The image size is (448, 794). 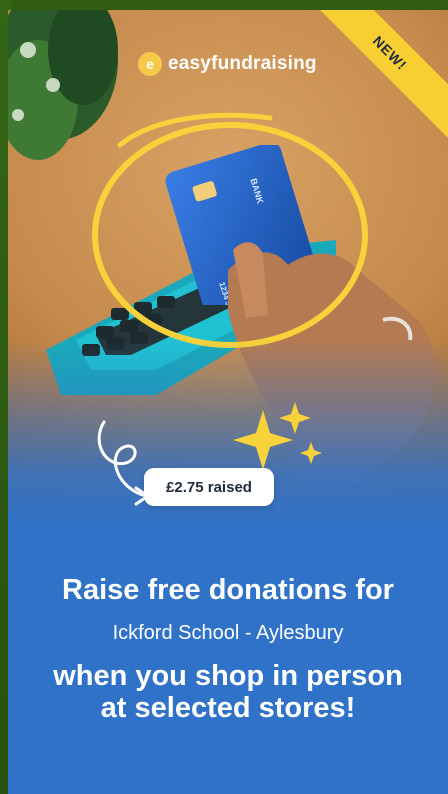 I want to click on brand-name: easyfundraising, so click(x=242, y=63).